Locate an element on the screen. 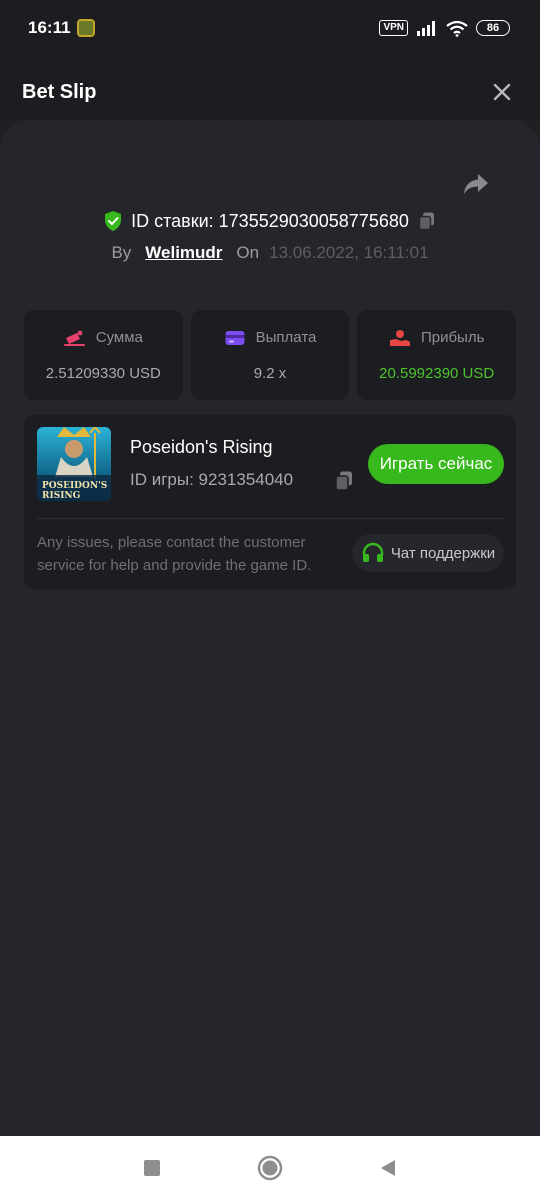 The image size is (540, 1200). game-id: ID игры: 9231354040 is located at coordinates (212, 479).